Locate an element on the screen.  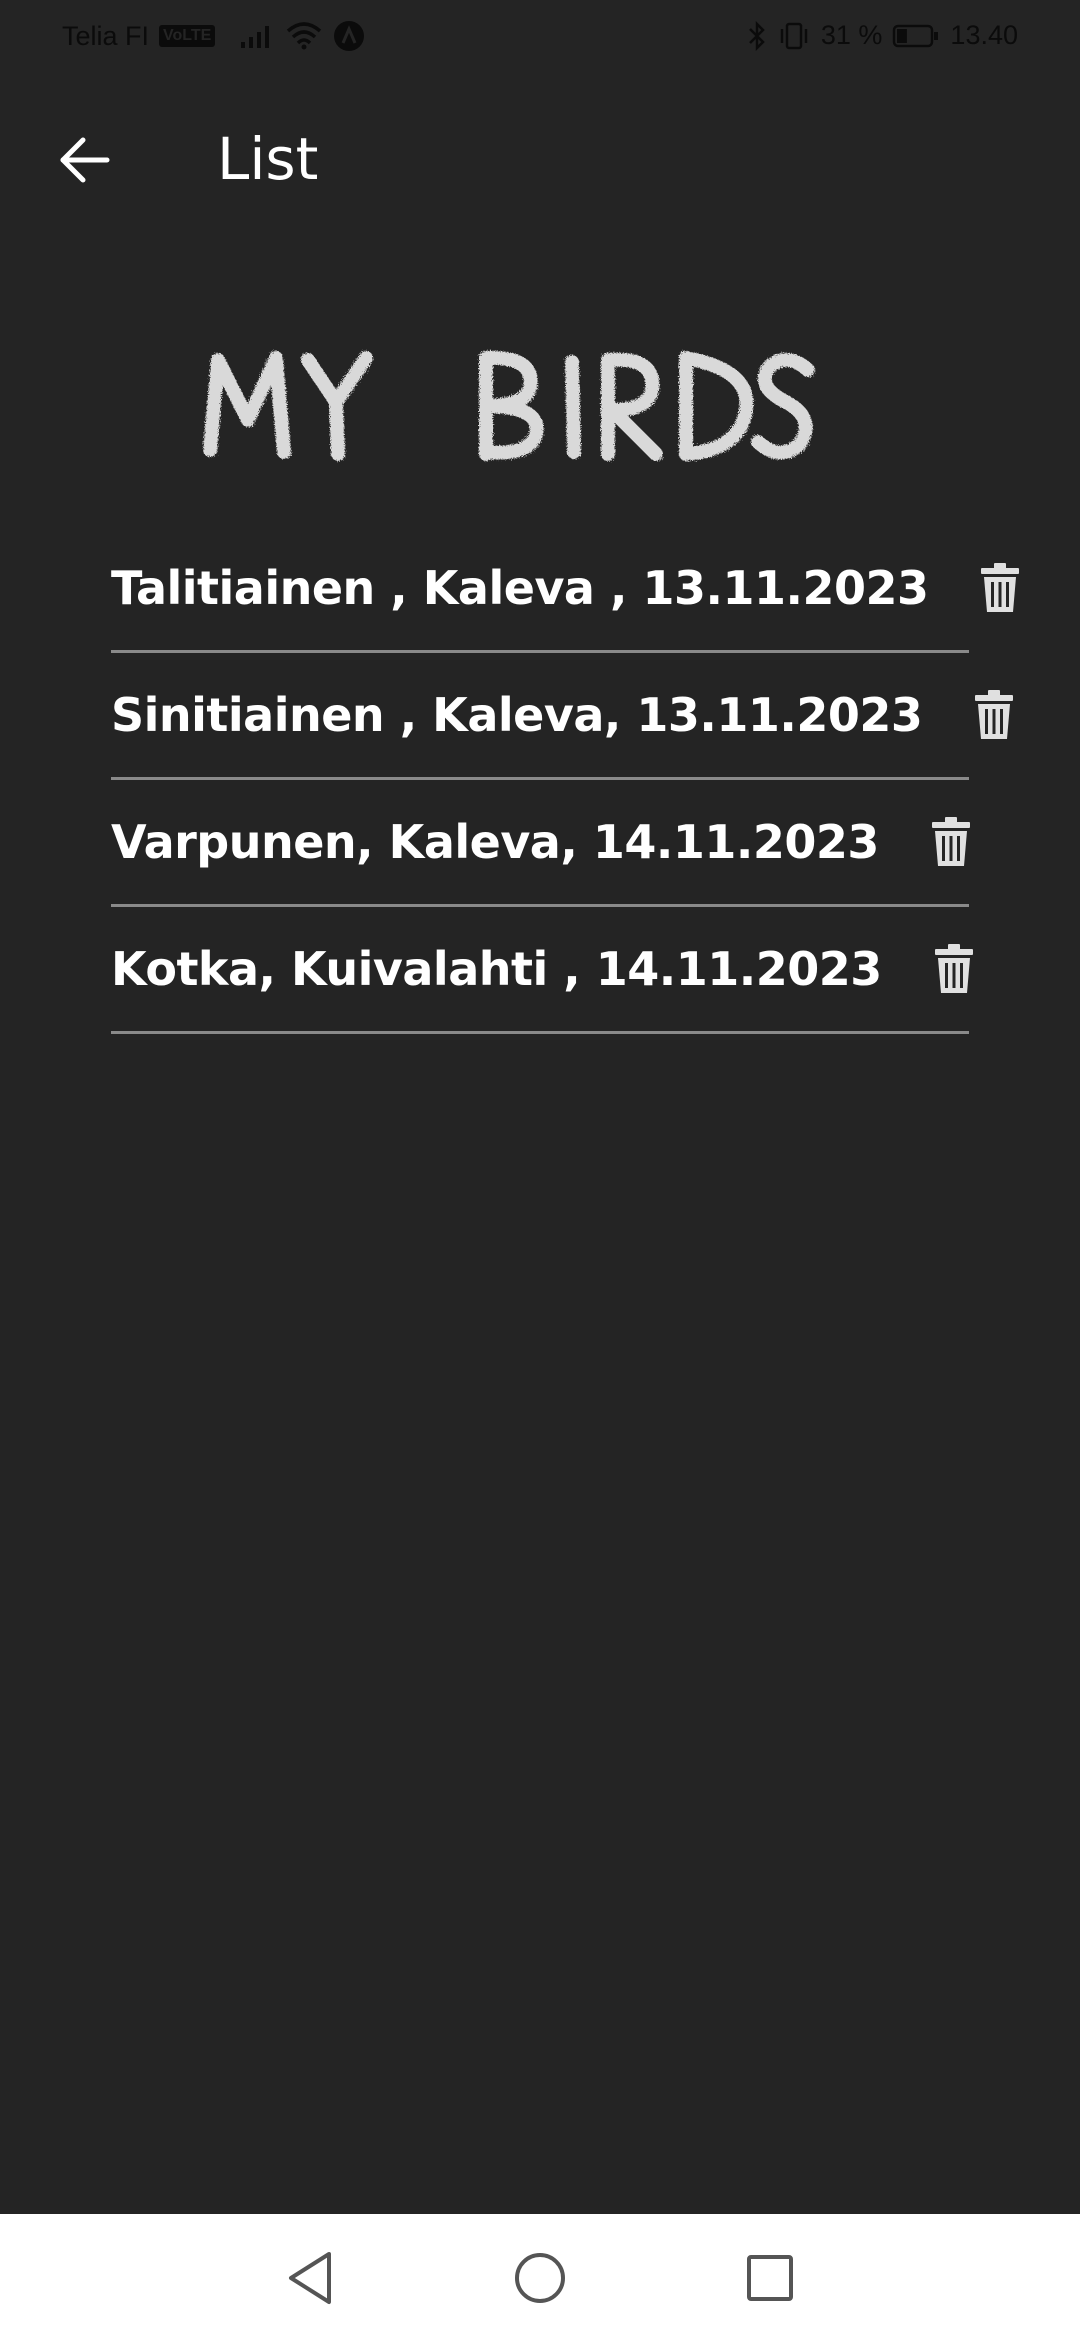
system-nav-bar is located at coordinates (540, 2277).